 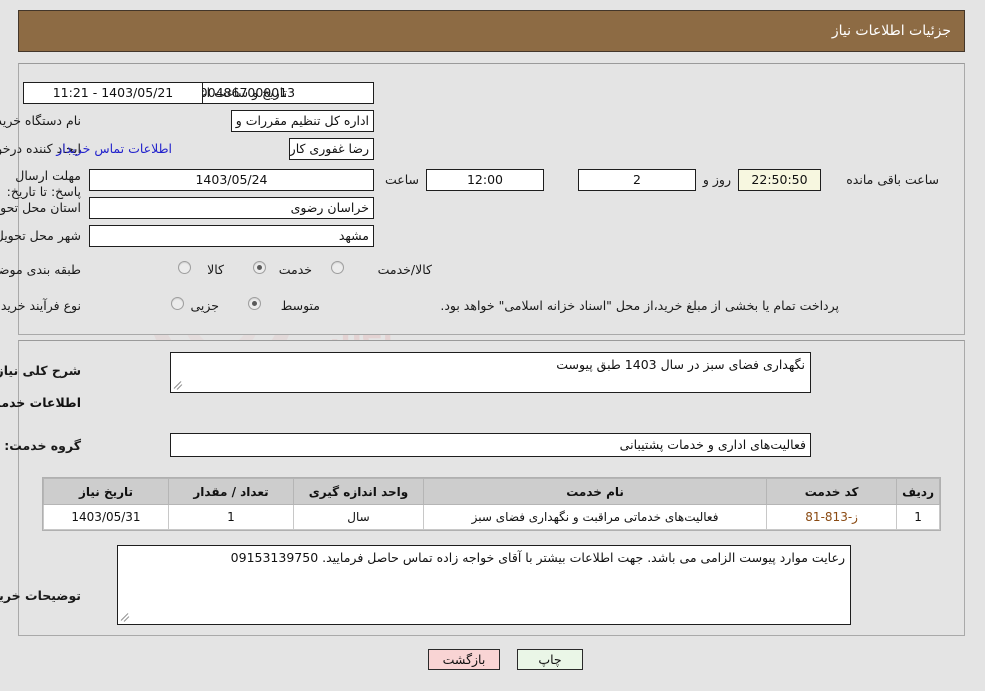 What do you see at coordinates (402, 179) in the screenshot?
I see `deadline-hour-label: ساعت` at bounding box center [402, 179].